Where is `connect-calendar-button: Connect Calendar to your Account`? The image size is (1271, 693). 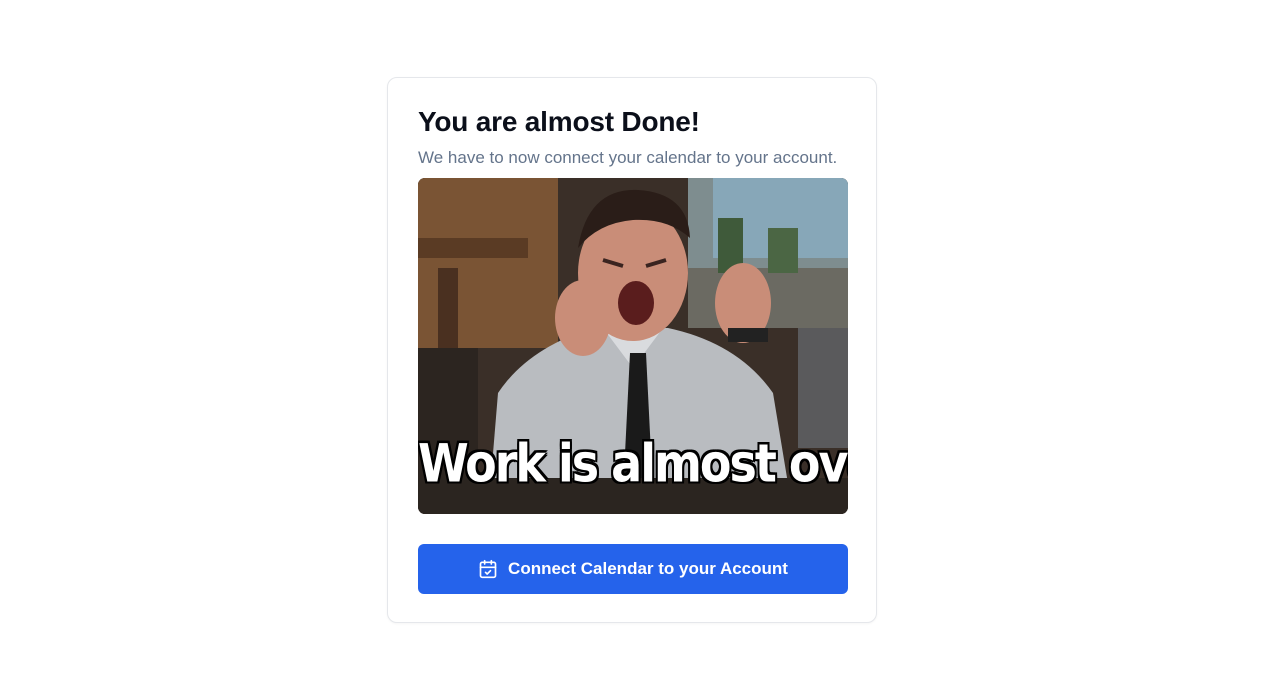 connect-calendar-button: Connect Calendar to your Account is located at coordinates (633, 569).